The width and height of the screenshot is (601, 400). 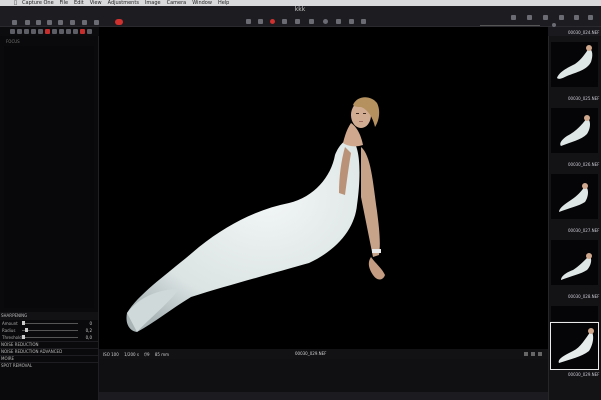 I want to click on capture-icon, so click(x=38, y=22).